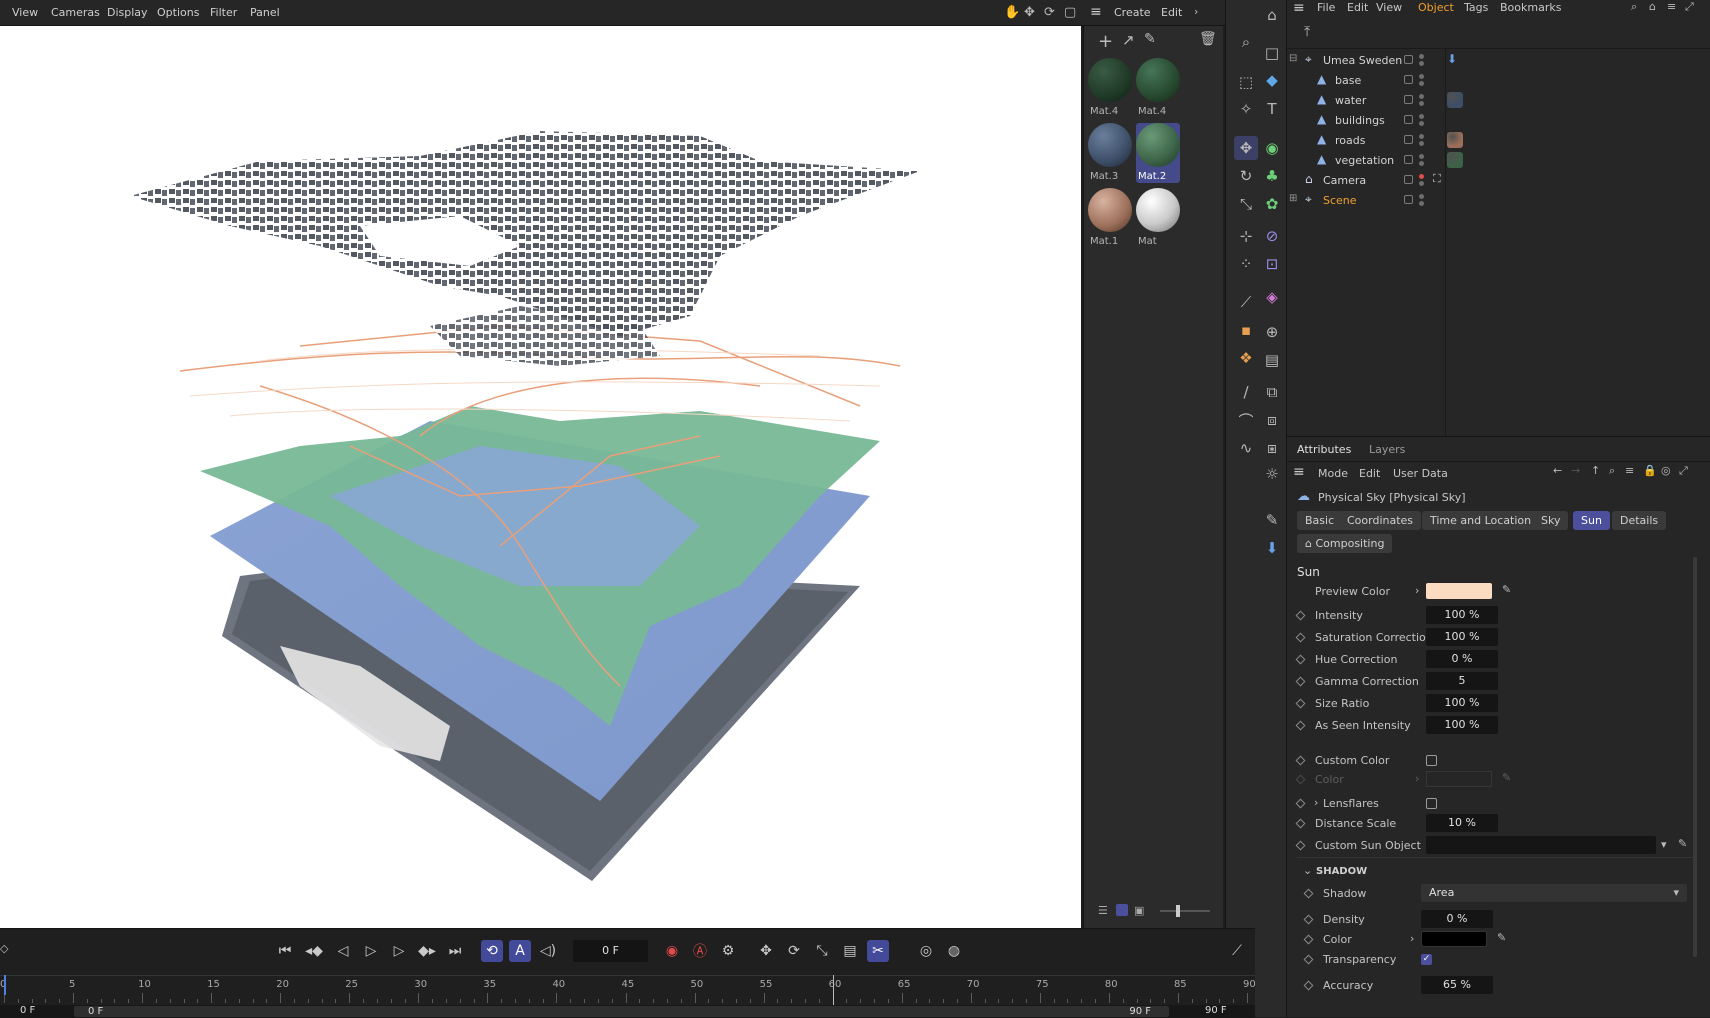 This screenshot has height=1018, width=1710. I want to click on tree-row: ▲ vegetation, so click(1498, 160).